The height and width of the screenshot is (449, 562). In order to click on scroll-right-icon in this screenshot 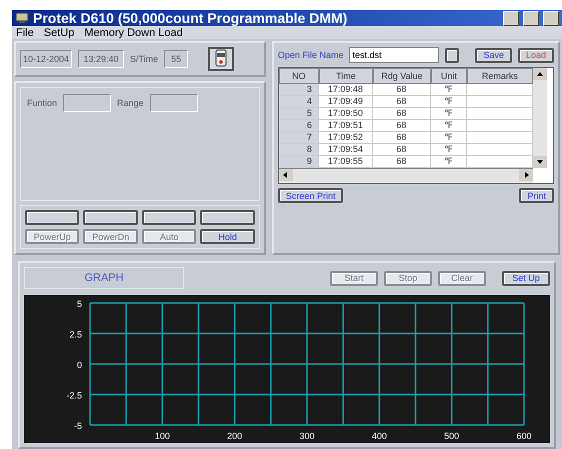, I will do `click(525, 175)`.